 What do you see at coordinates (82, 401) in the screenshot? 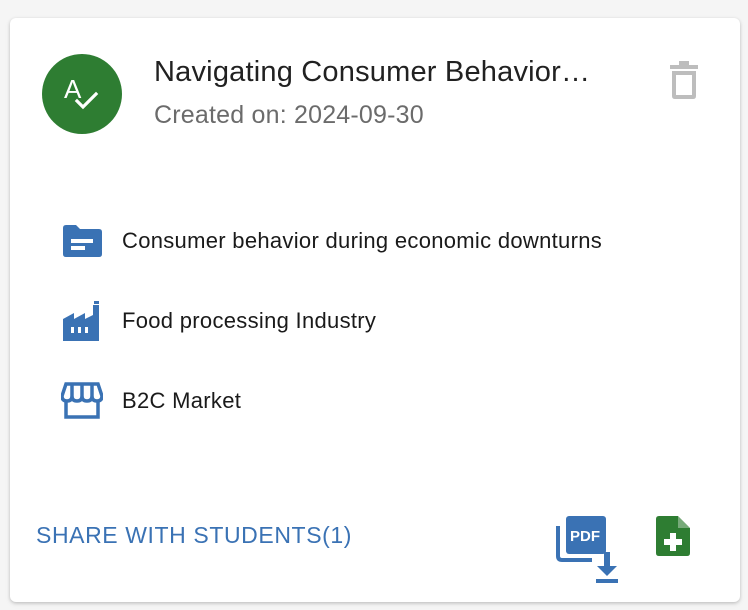
I see `storefront-icon` at bounding box center [82, 401].